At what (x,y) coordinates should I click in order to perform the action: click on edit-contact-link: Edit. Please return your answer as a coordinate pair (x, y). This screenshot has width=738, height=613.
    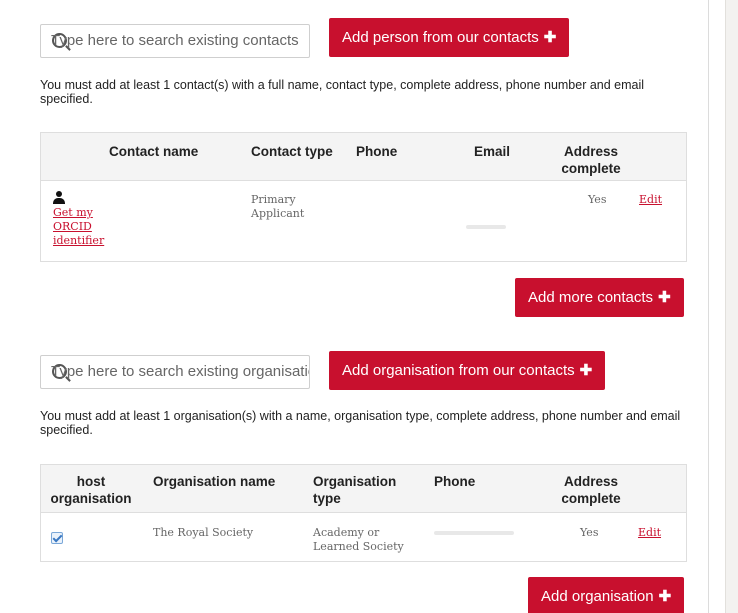
    Looking at the image, I should click on (650, 200).